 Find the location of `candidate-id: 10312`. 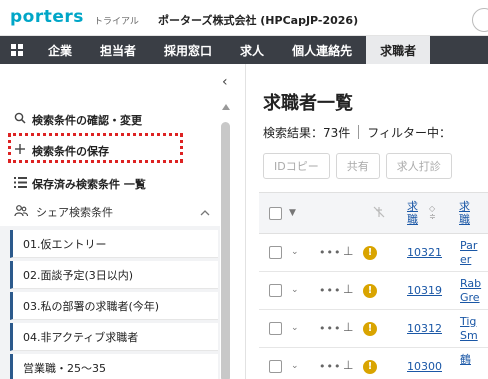

candidate-id: 10312 is located at coordinates (424, 328).